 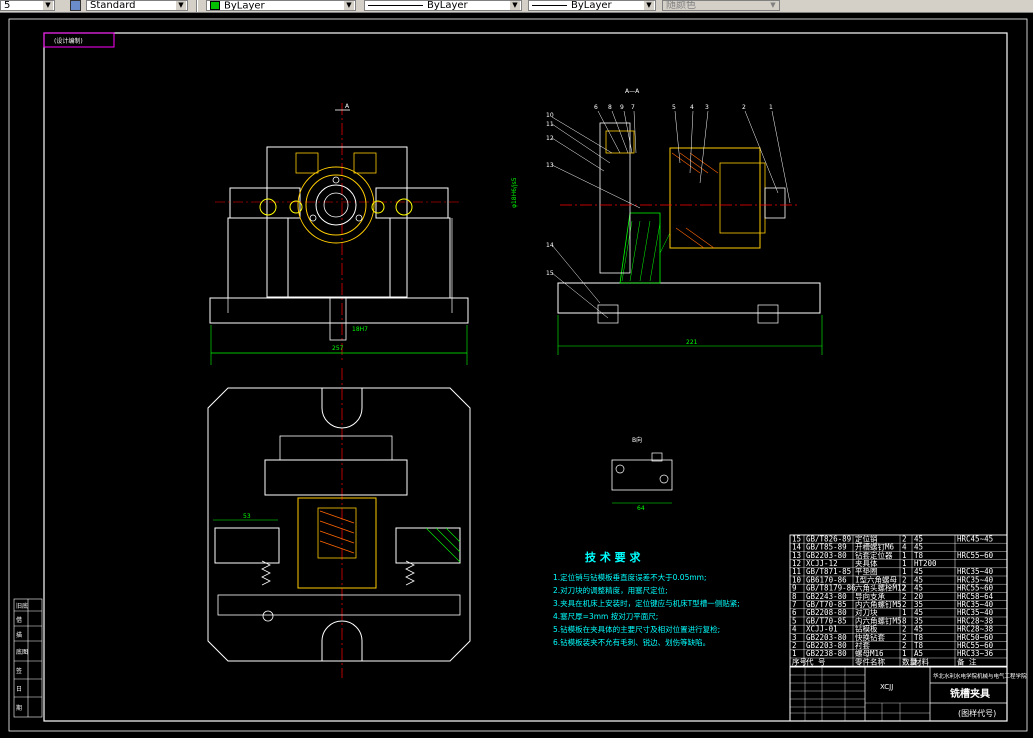 I want to click on sidebar-mark: 期, so click(x=19, y=708).